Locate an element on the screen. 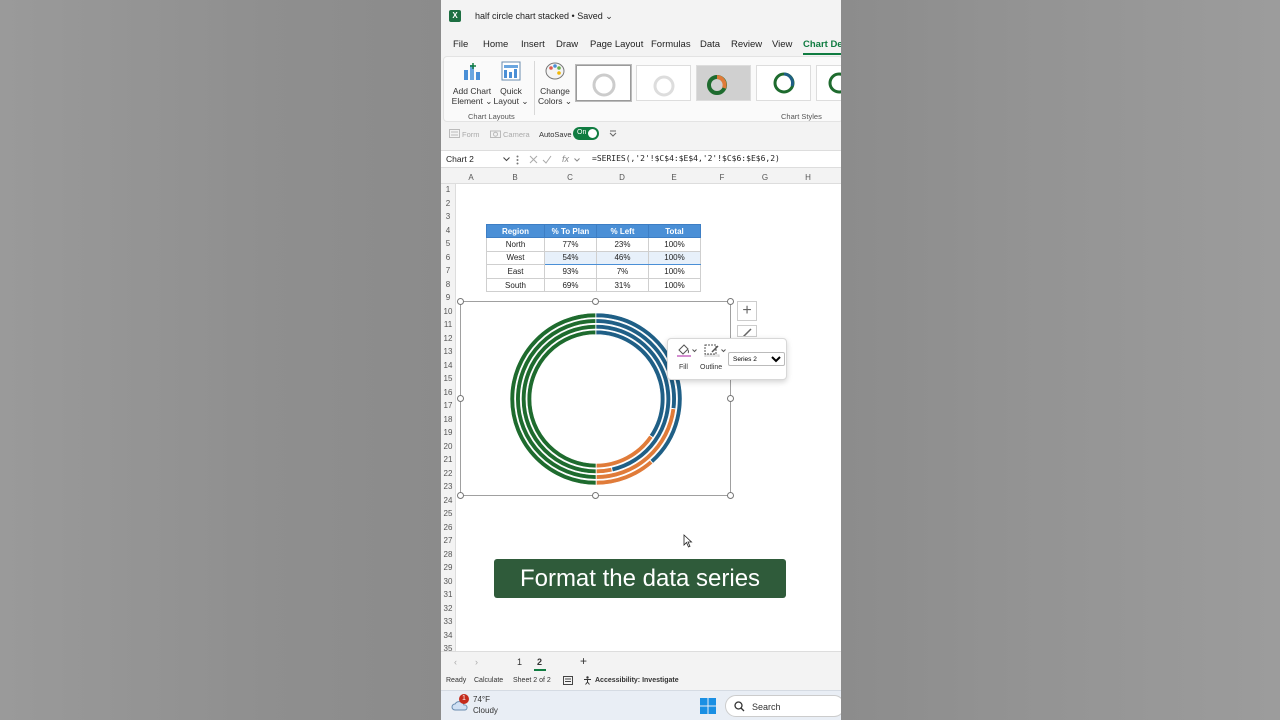 The height and width of the screenshot is (720, 1280). cell-to-plan: 54% is located at coordinates (570, 258).